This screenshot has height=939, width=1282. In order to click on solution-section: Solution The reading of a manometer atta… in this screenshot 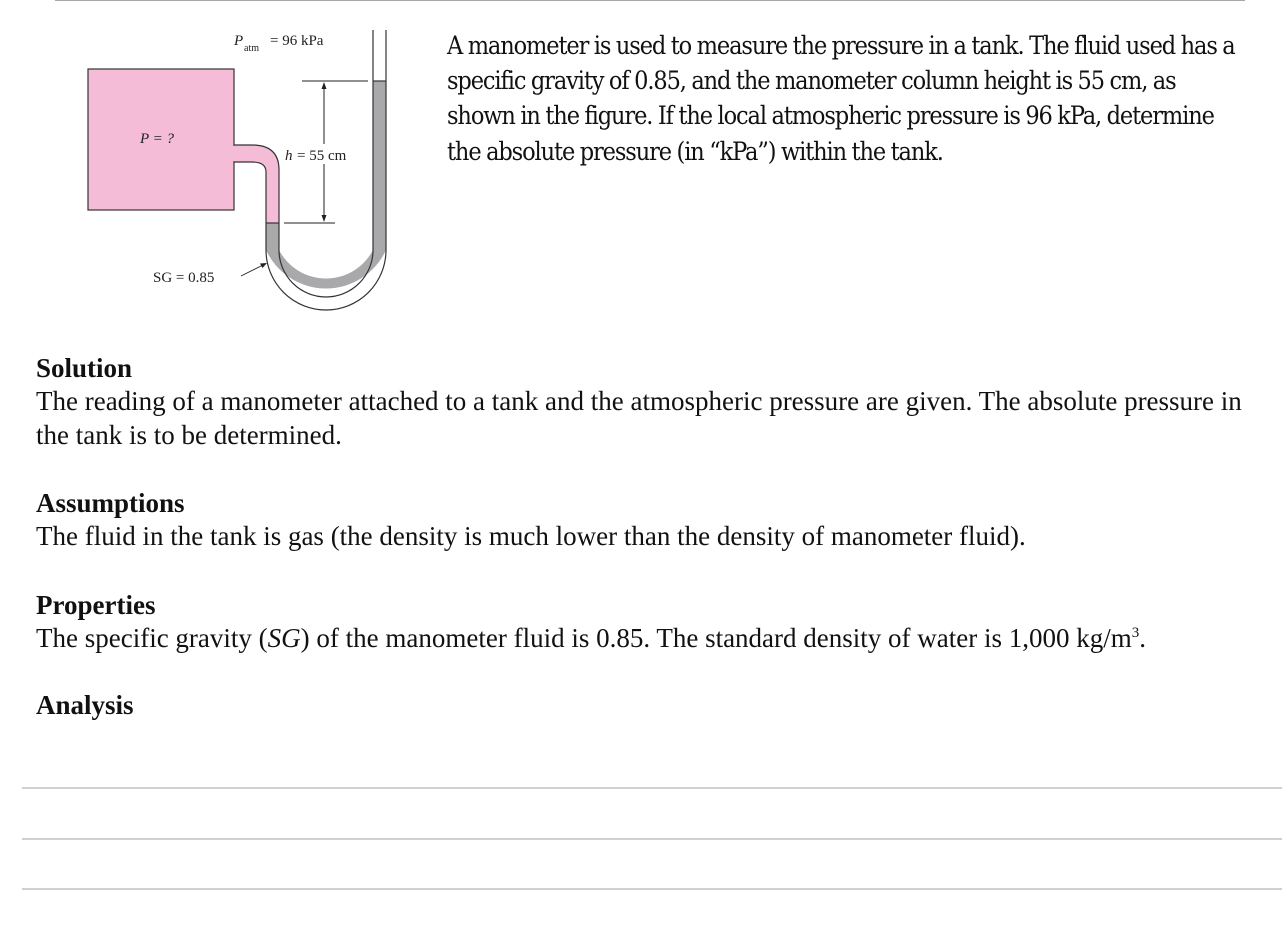, I will do `click(651, 402)`.